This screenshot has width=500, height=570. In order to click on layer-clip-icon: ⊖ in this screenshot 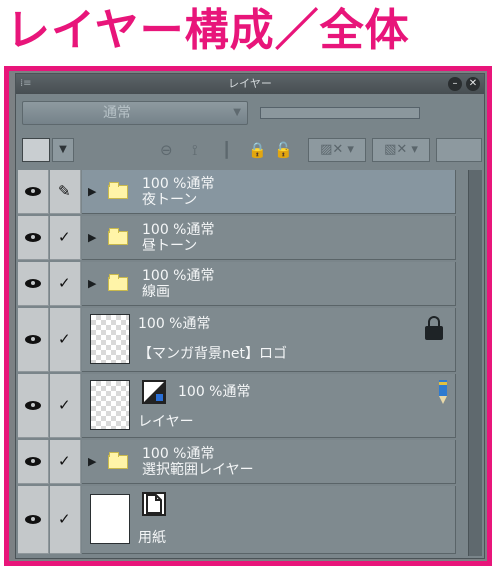, I will do `click(166, 150)`.